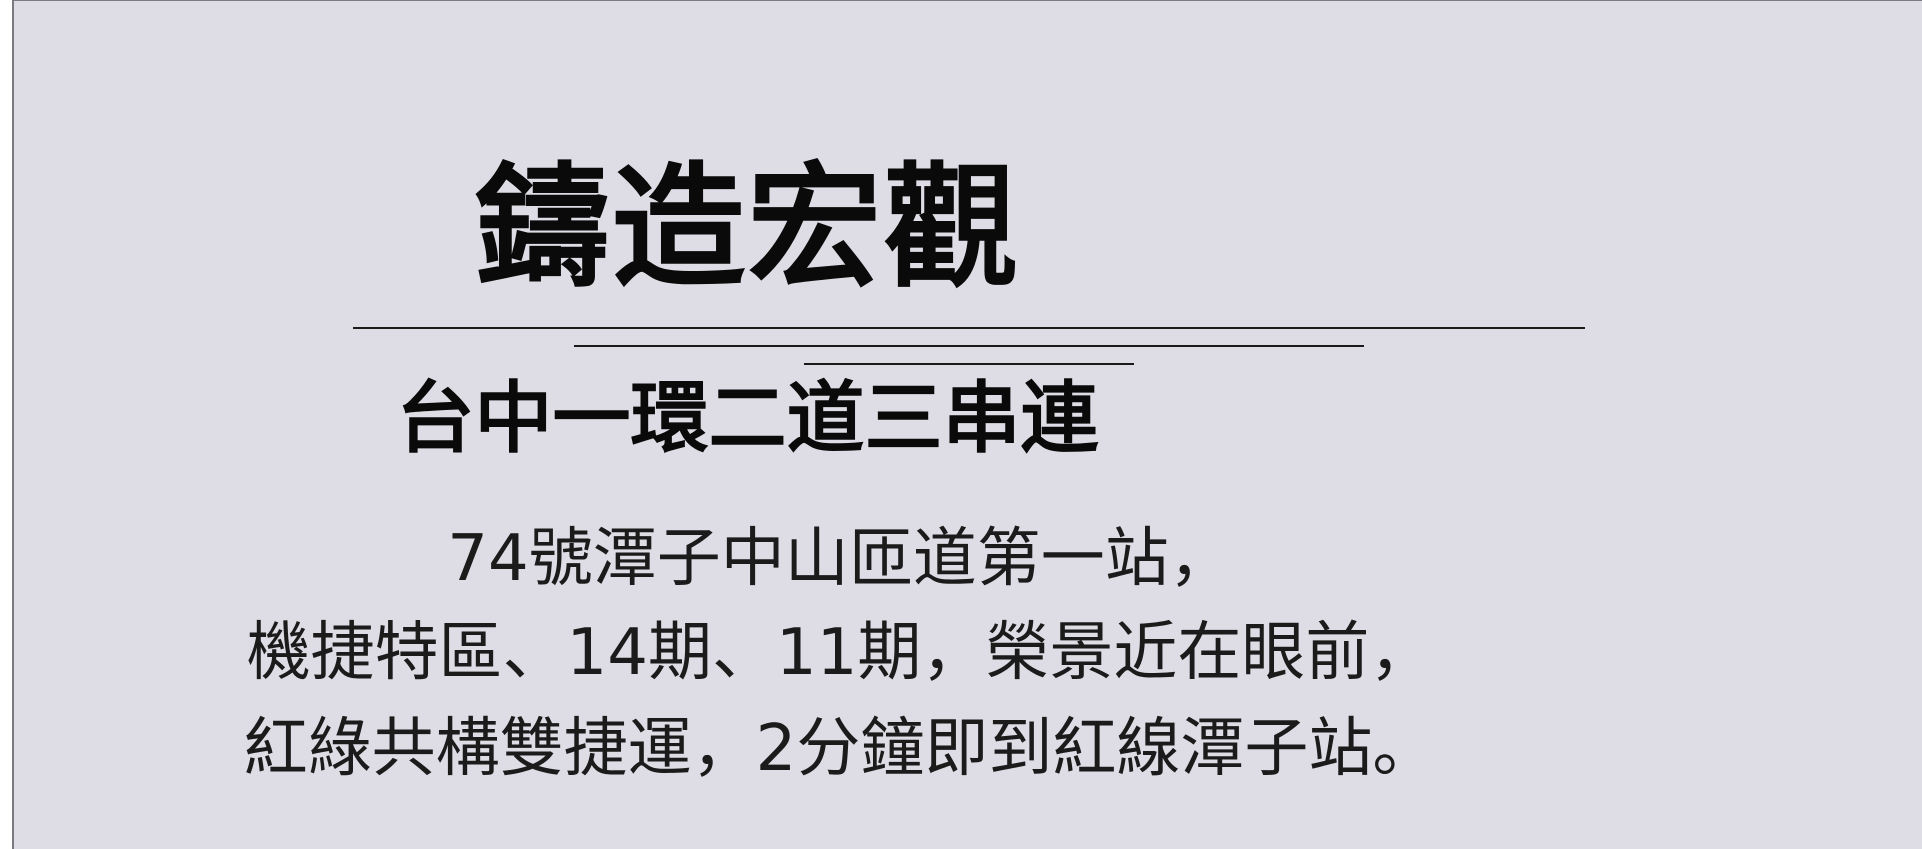  I want to click on body-line-1: 74號潭子中山匝道第一站，, so click(840, 559).